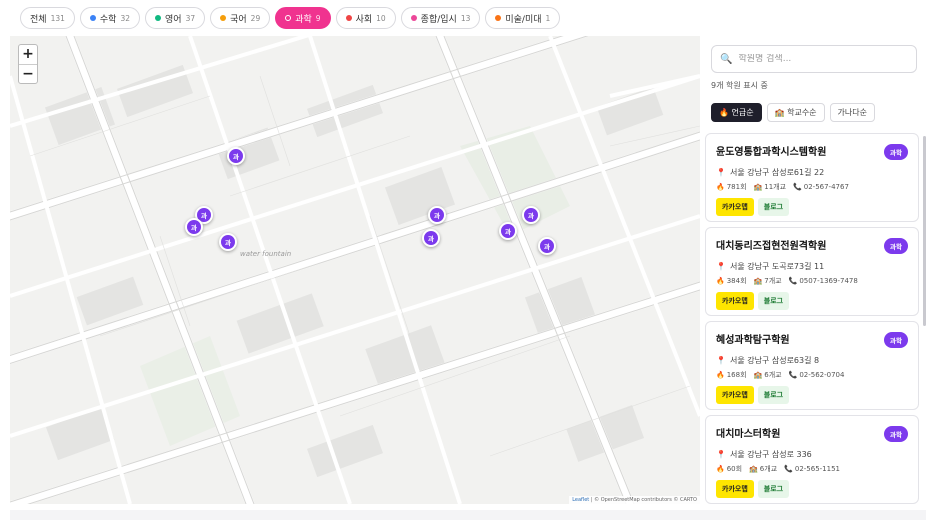  Describe the element at coordinates (828, 281) in the screenshot. I see `phone-number: 0507-1369-7478` at that location.